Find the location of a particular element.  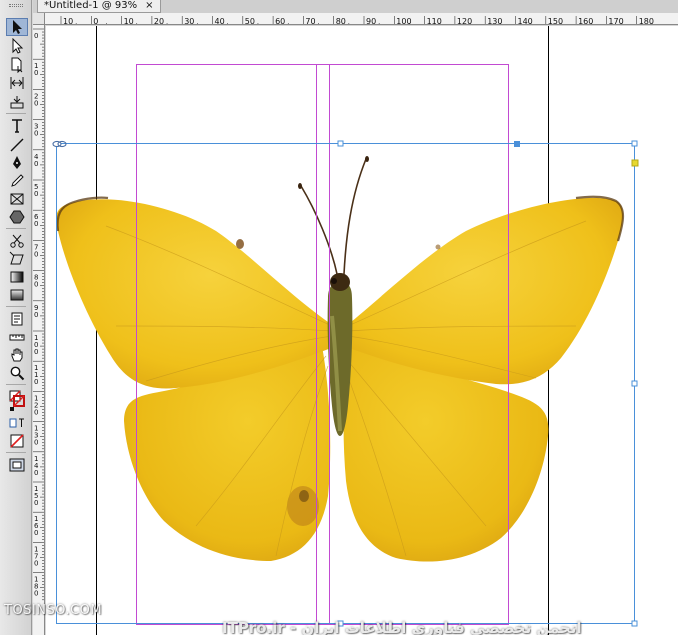

scissors-tool-icon is located at coordinates (17, 241).